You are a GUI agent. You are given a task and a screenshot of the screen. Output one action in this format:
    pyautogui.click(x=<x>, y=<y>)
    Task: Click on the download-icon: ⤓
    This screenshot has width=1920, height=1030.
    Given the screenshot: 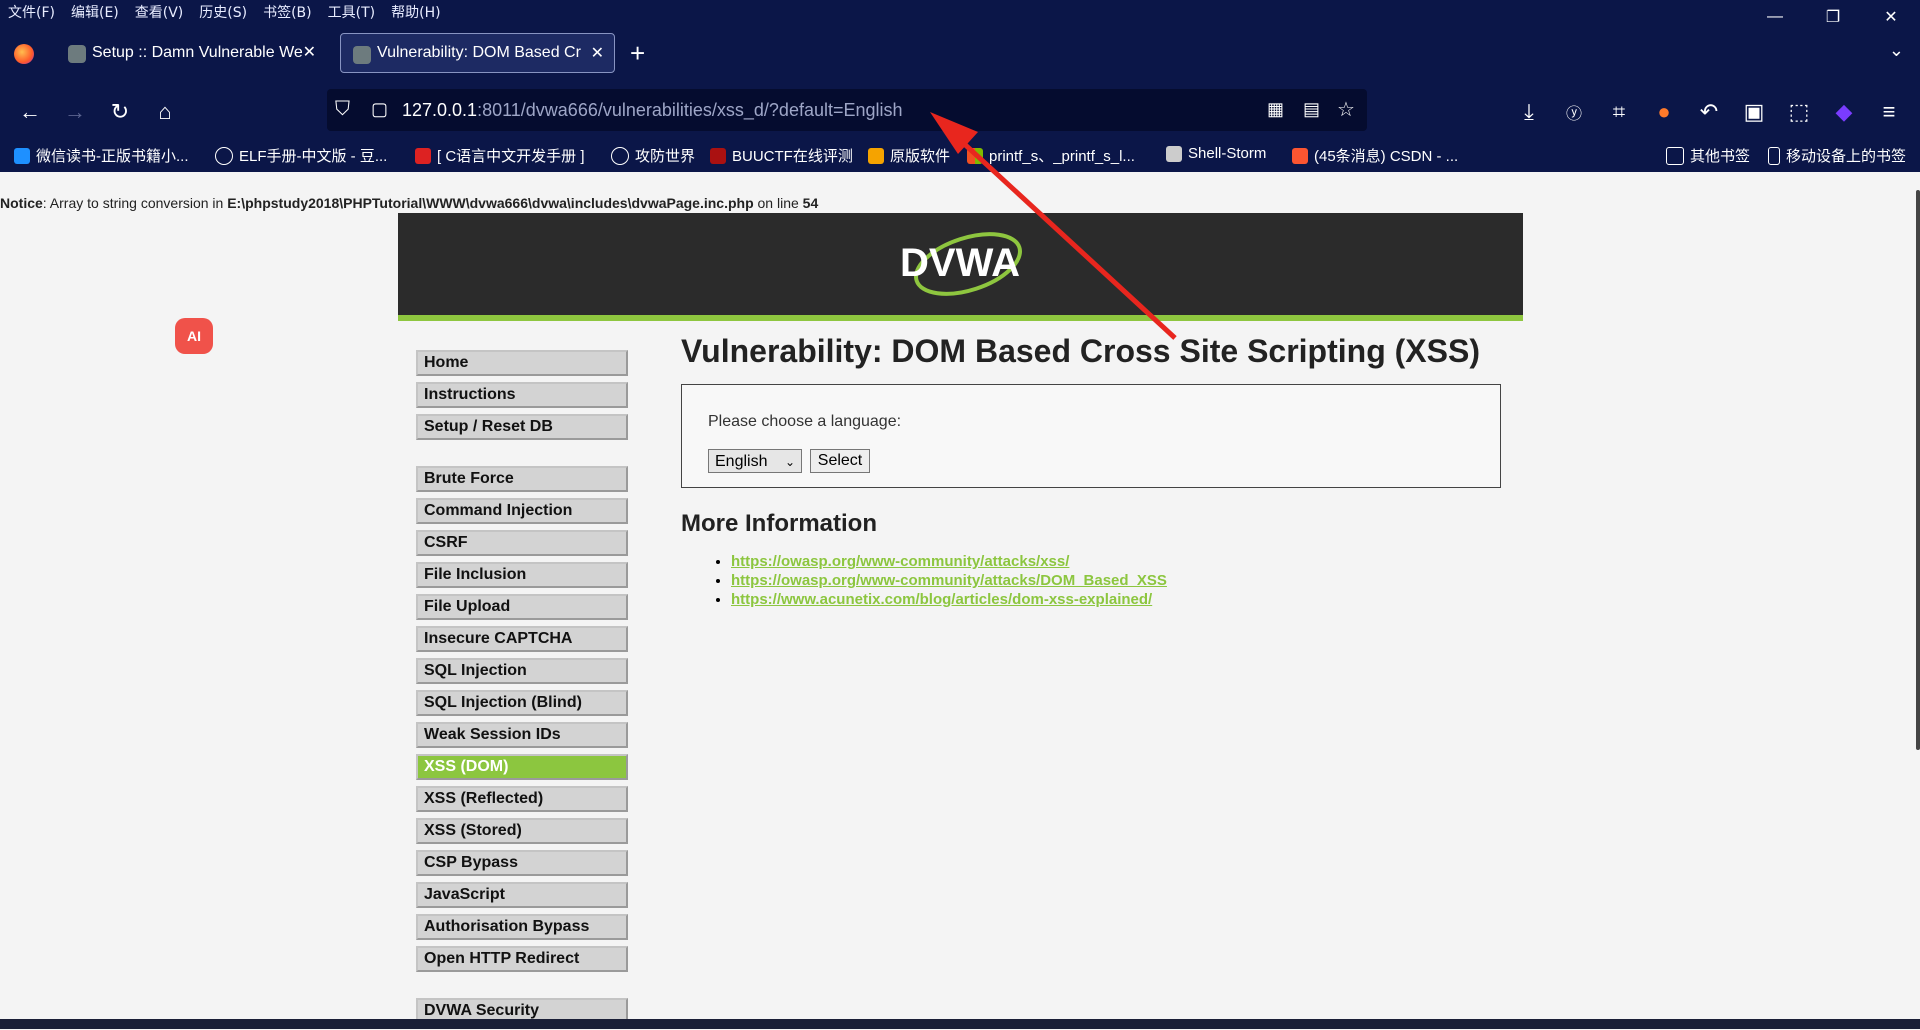 What is the action you would take?
    pyautogui.click(x=1529, y=112)
    